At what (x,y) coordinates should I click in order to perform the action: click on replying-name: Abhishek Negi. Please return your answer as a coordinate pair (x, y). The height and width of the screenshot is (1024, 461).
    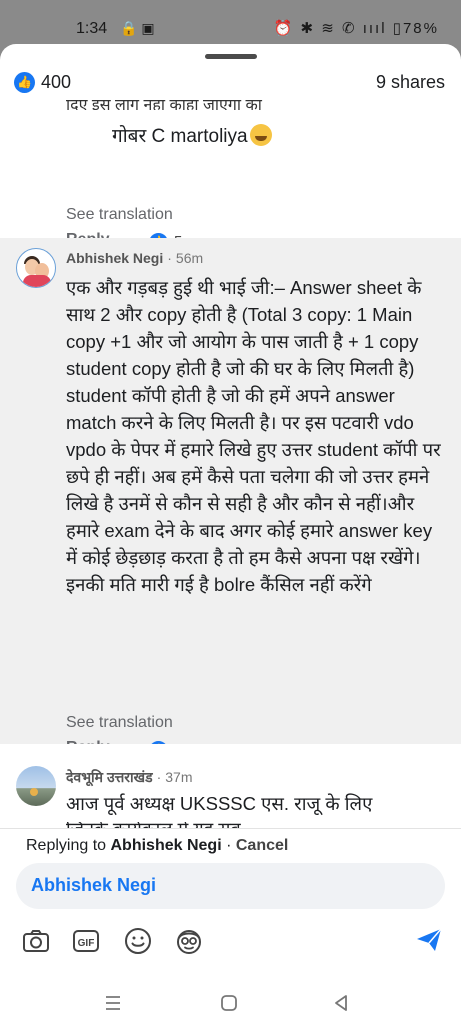
    Looking at the image, I should click on (166, 845).